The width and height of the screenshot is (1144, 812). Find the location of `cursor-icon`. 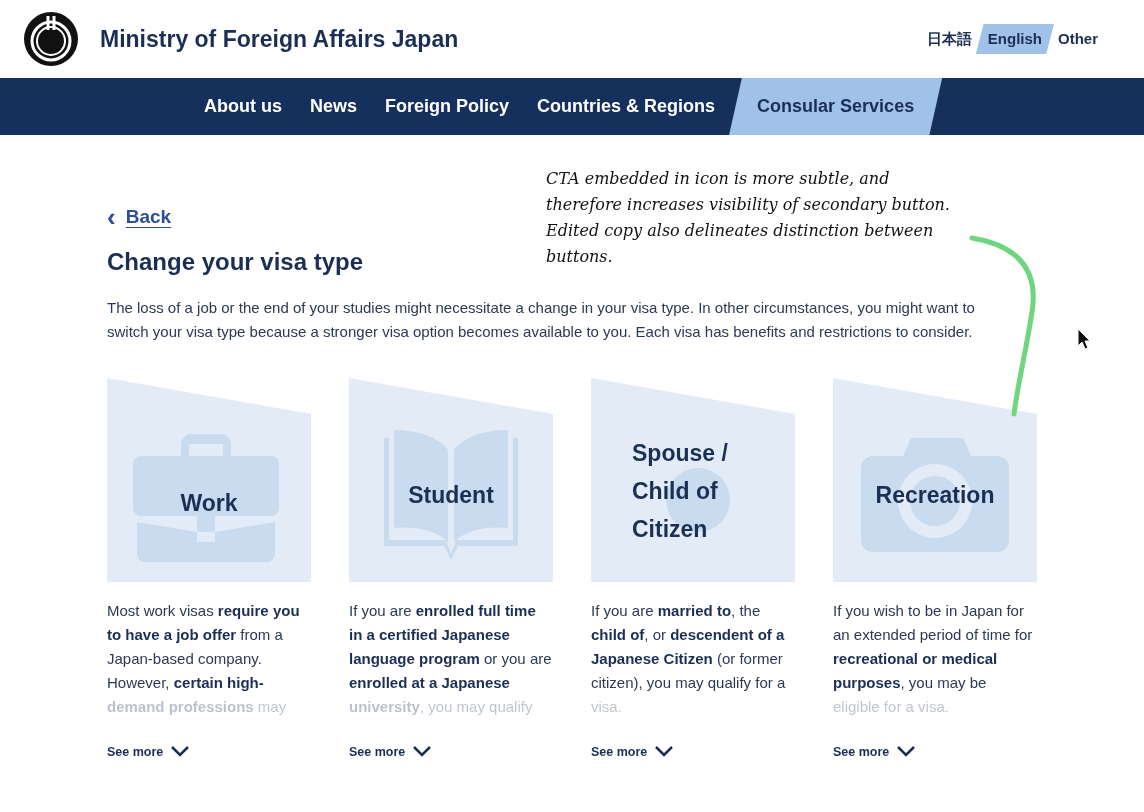

cursor-icon is located at coordinates (1084, 339).